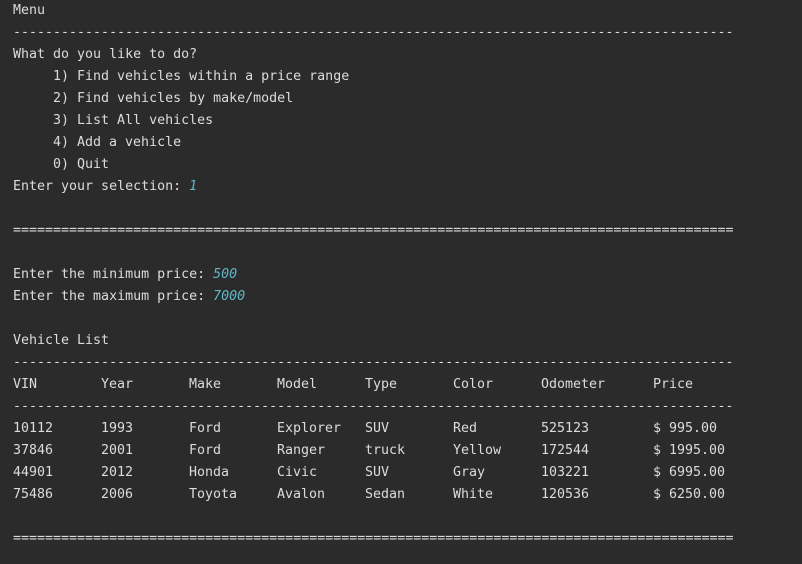 Image resolution: width=802 pixels, height=564 pixels. I want to click on header-price: Price, so click(673, 384).